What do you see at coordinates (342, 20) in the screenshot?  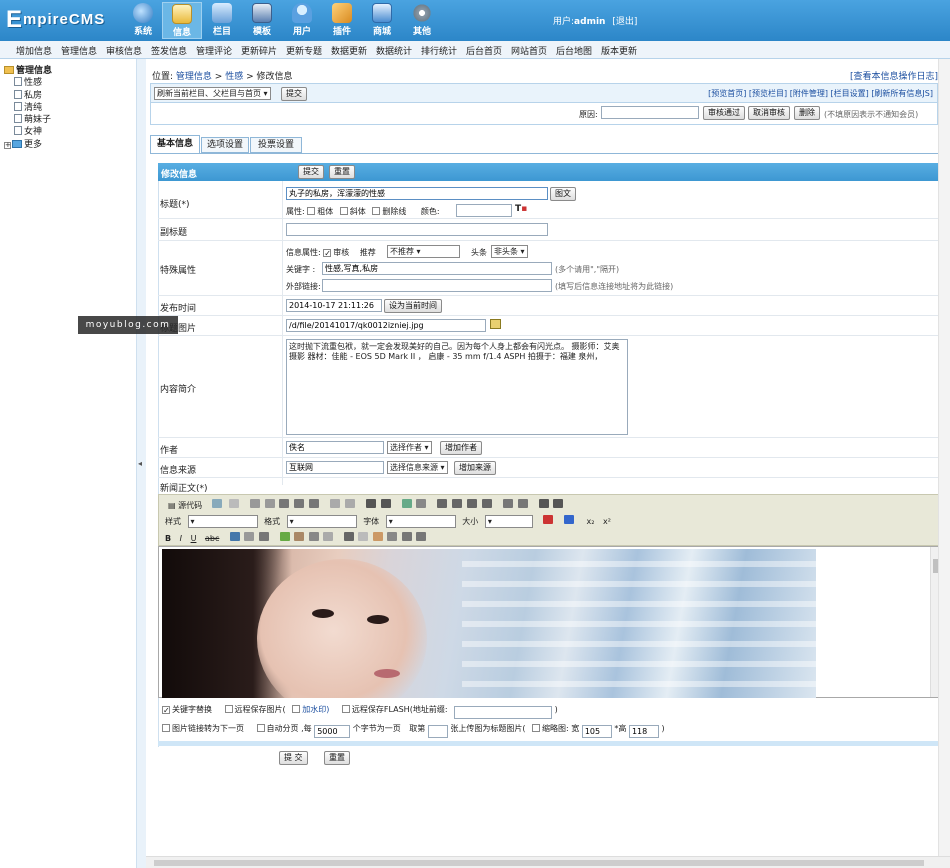 I see `top-nav-plugin: 插件` at bounding box center [342, 20].